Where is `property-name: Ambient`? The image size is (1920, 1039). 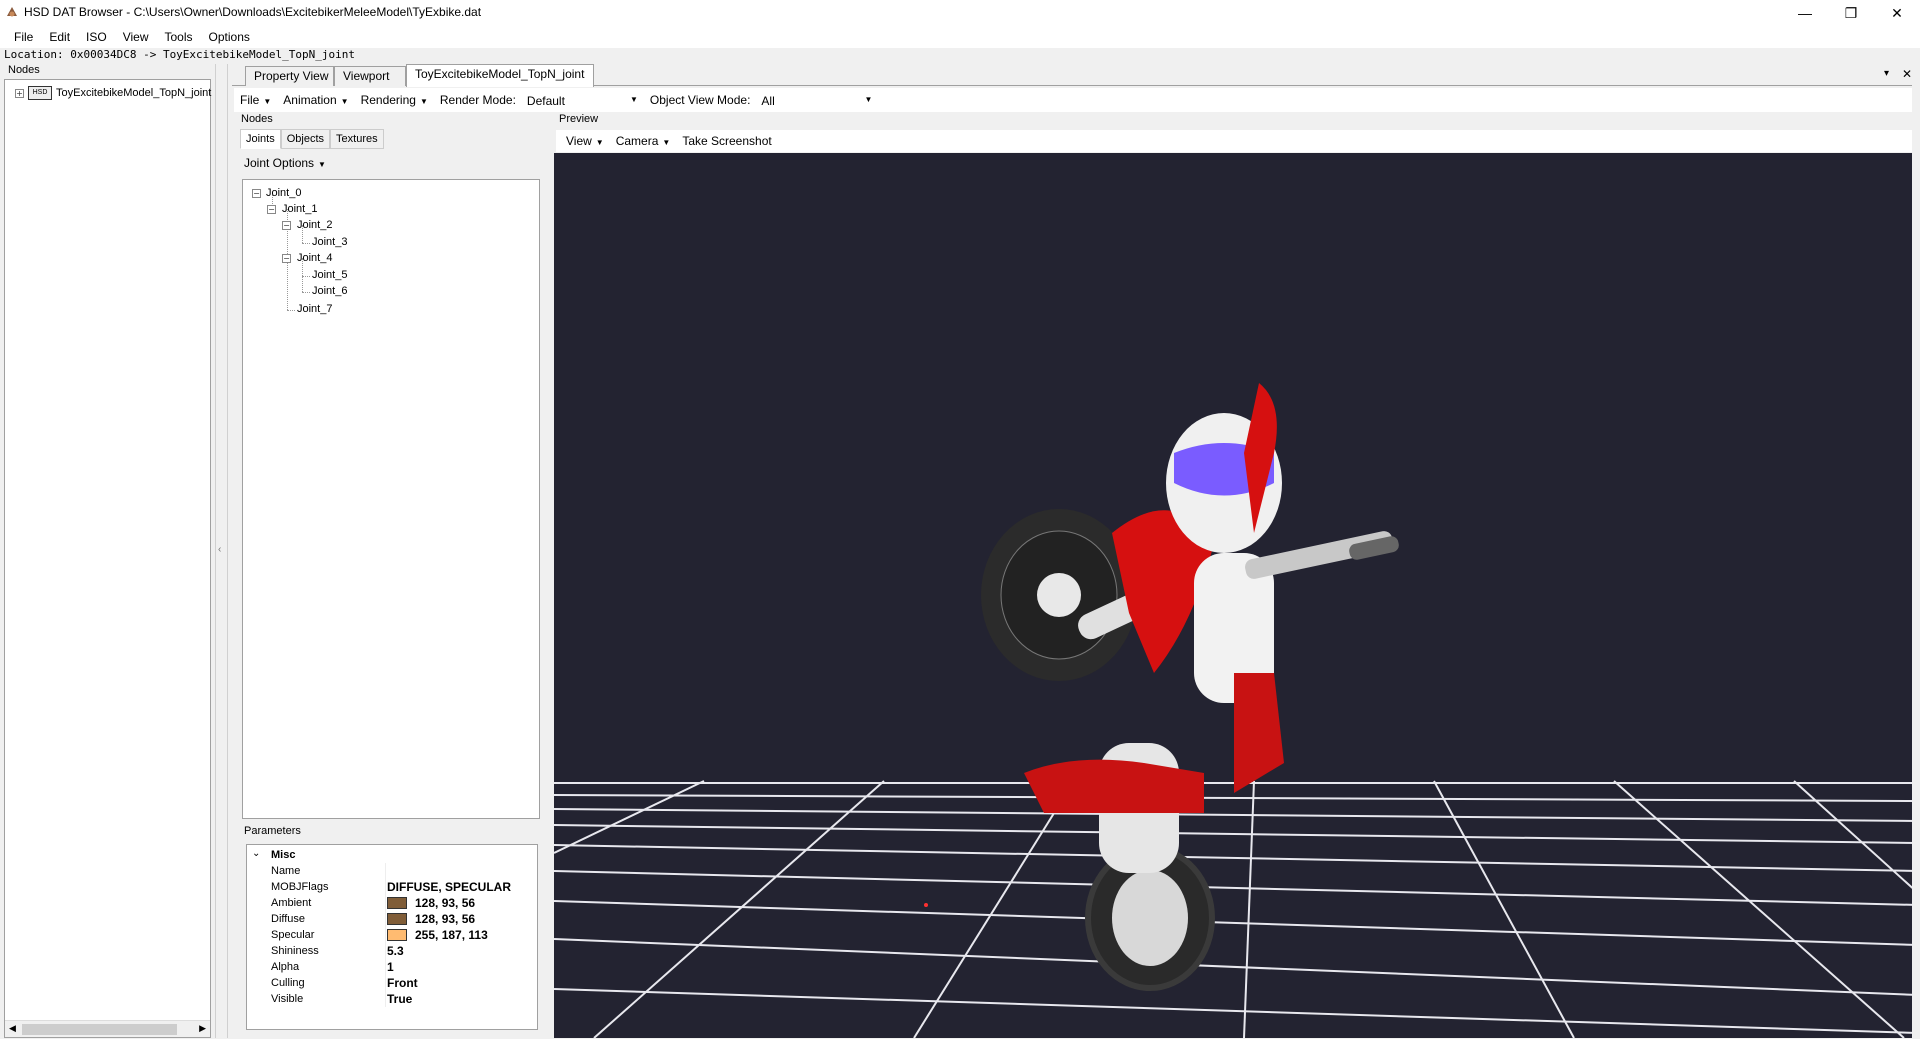
property-name: Ambient is located at coordinates (291, 903).